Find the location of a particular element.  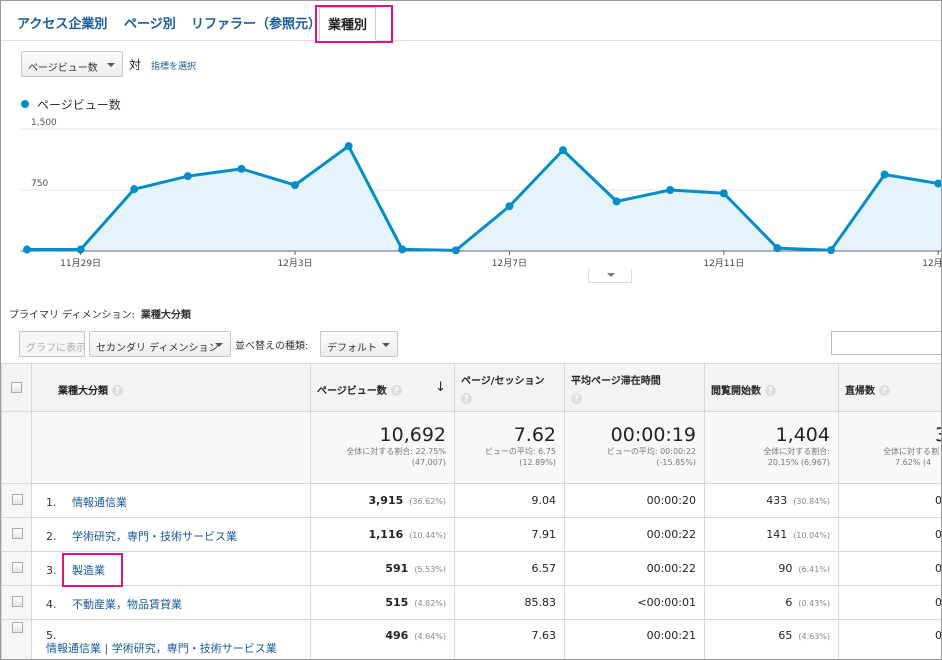

col-header-dimension: 業種大分類? is located at coordinates (171, 387).